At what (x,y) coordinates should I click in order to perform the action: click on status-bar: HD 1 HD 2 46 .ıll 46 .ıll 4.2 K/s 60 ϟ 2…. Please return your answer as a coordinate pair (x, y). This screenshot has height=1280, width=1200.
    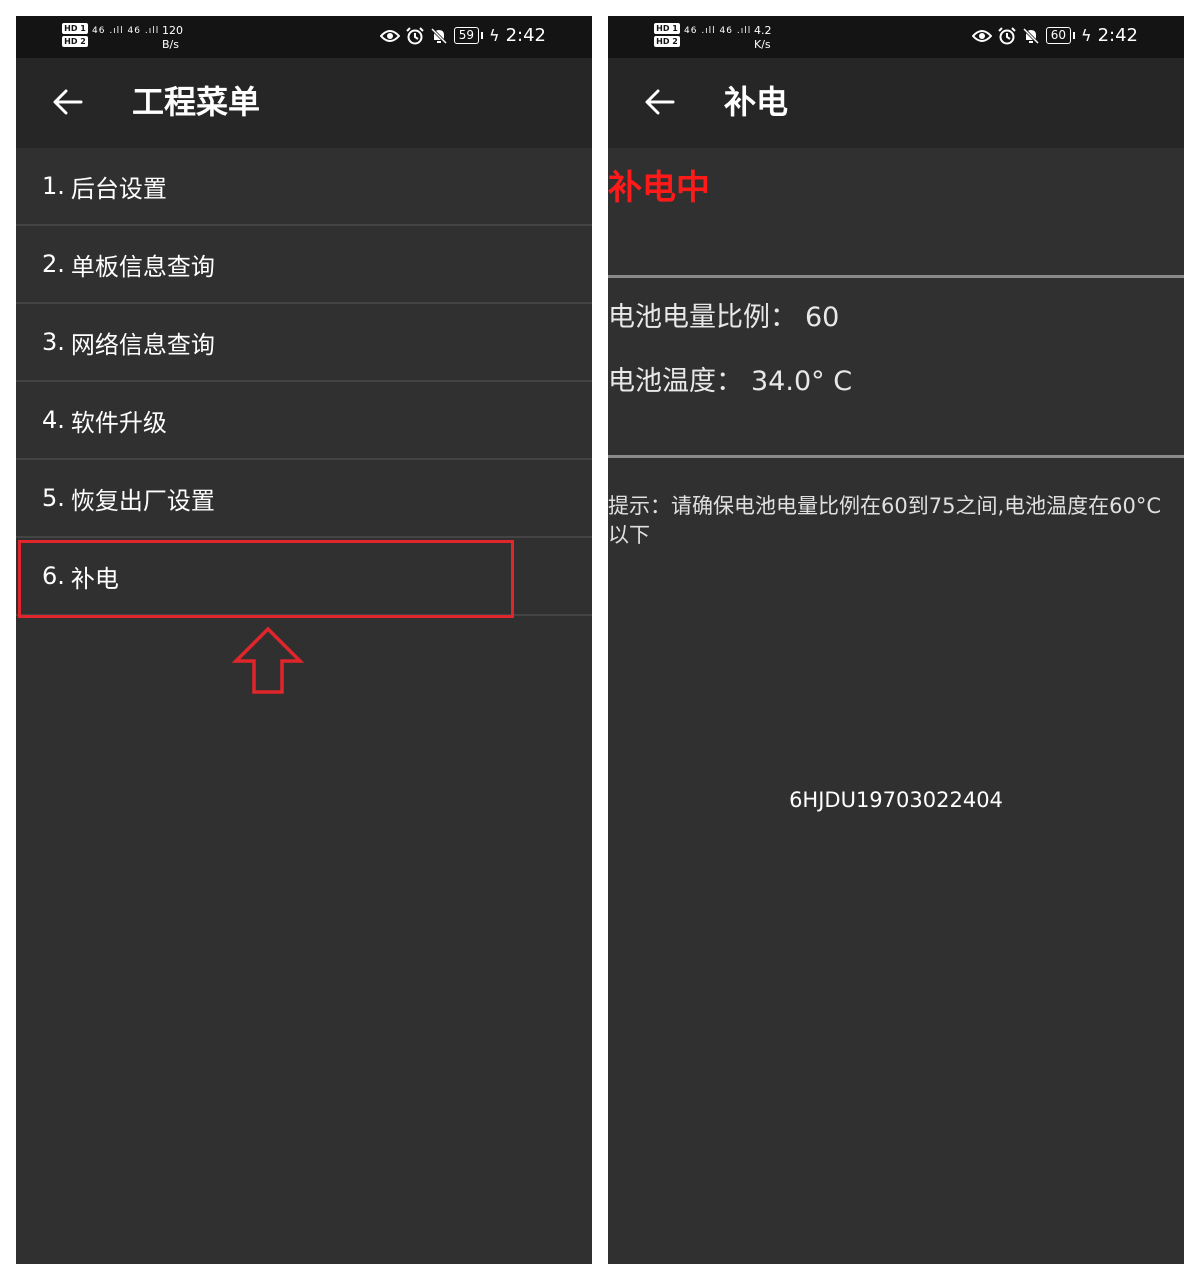
    Looking at the image, I should click on (896, 37).